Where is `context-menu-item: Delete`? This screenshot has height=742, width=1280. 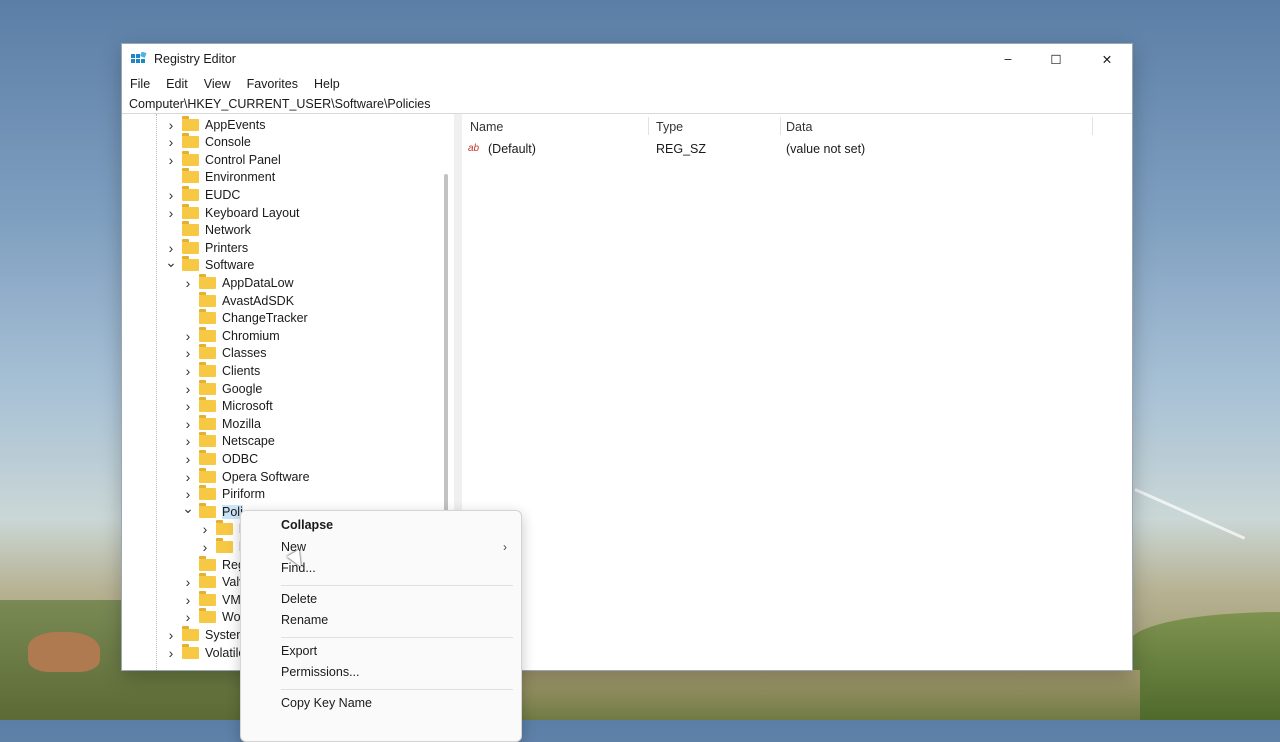 context-menu-item: Delete is located at coordinates (299, 599).